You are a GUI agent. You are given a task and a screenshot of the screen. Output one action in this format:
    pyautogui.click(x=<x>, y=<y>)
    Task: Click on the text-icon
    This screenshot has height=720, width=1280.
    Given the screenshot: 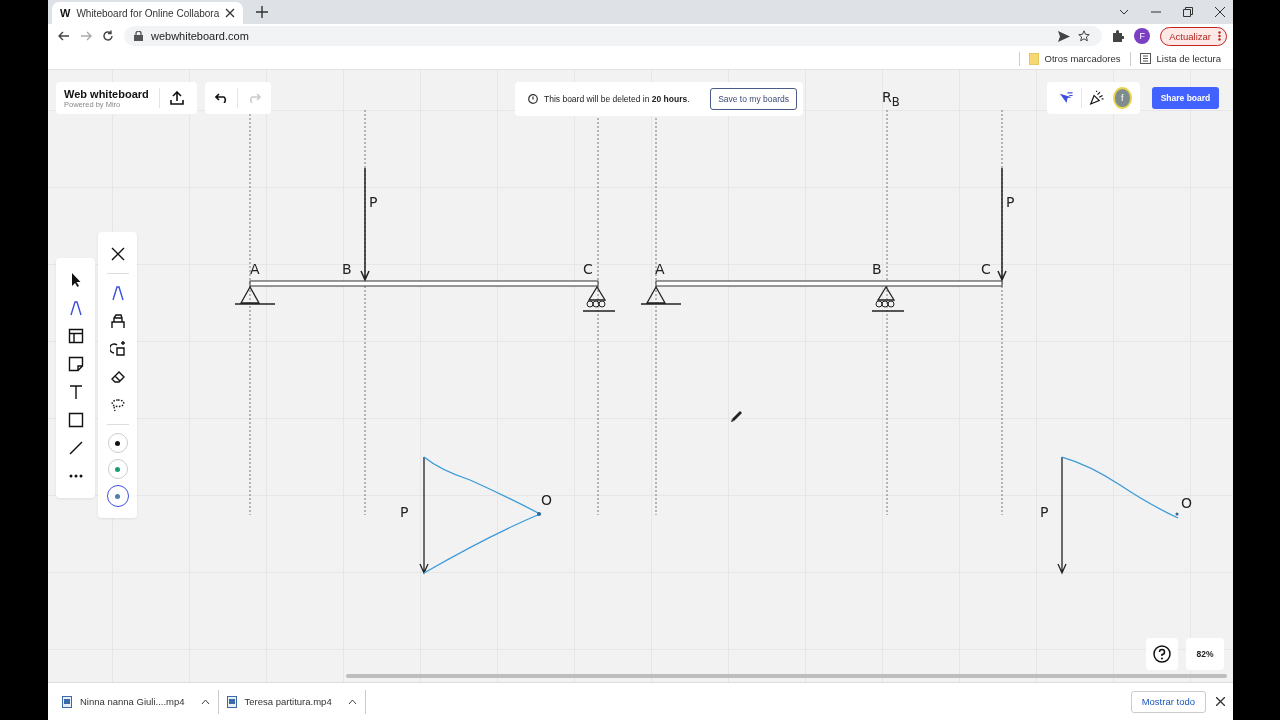 What is the action you would take?
    pyautogui.click(x=75, y=392)
    